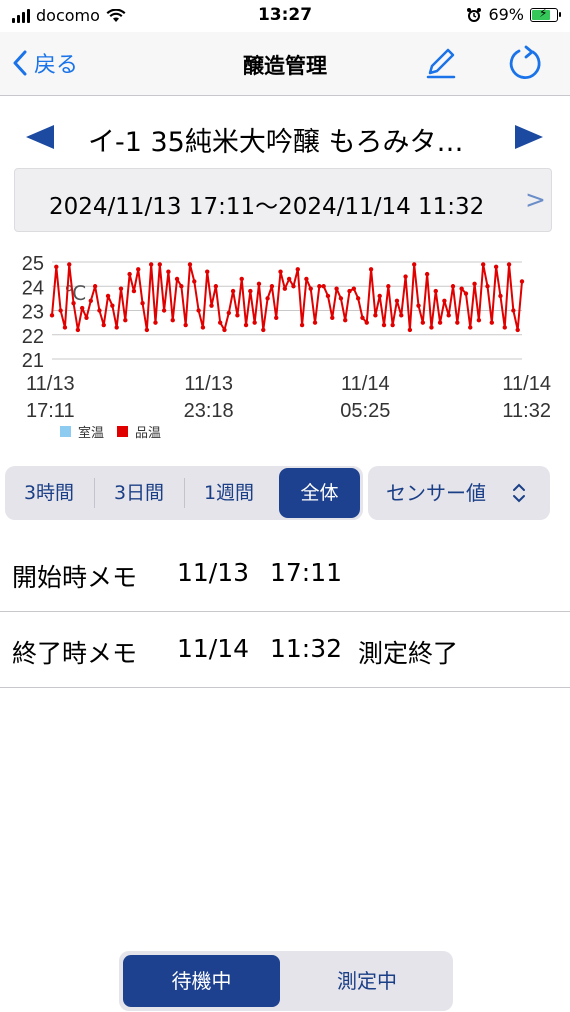 The image size is (570, 1012). I want to click on end-memo-row: 終了時メモ 11/14 11:32 測定終了, so click(285, 650).